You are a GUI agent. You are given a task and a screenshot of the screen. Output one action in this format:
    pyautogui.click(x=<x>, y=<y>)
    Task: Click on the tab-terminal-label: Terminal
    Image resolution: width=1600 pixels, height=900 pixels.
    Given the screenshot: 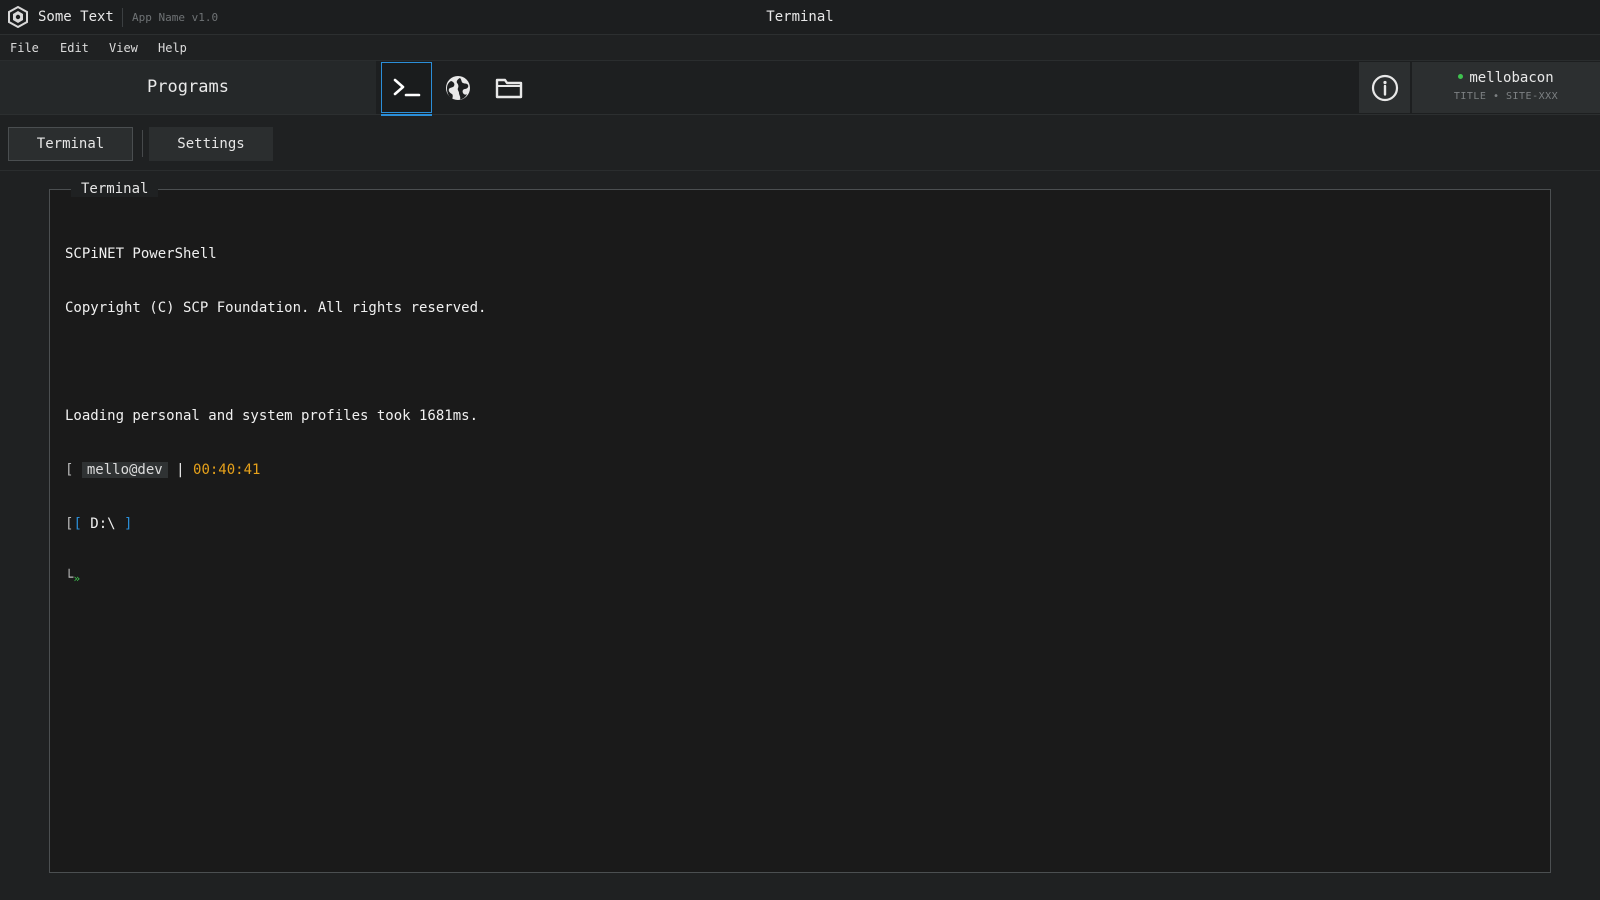 What is the action you would take?
    pyautogui.click(x=70, y=144)
    